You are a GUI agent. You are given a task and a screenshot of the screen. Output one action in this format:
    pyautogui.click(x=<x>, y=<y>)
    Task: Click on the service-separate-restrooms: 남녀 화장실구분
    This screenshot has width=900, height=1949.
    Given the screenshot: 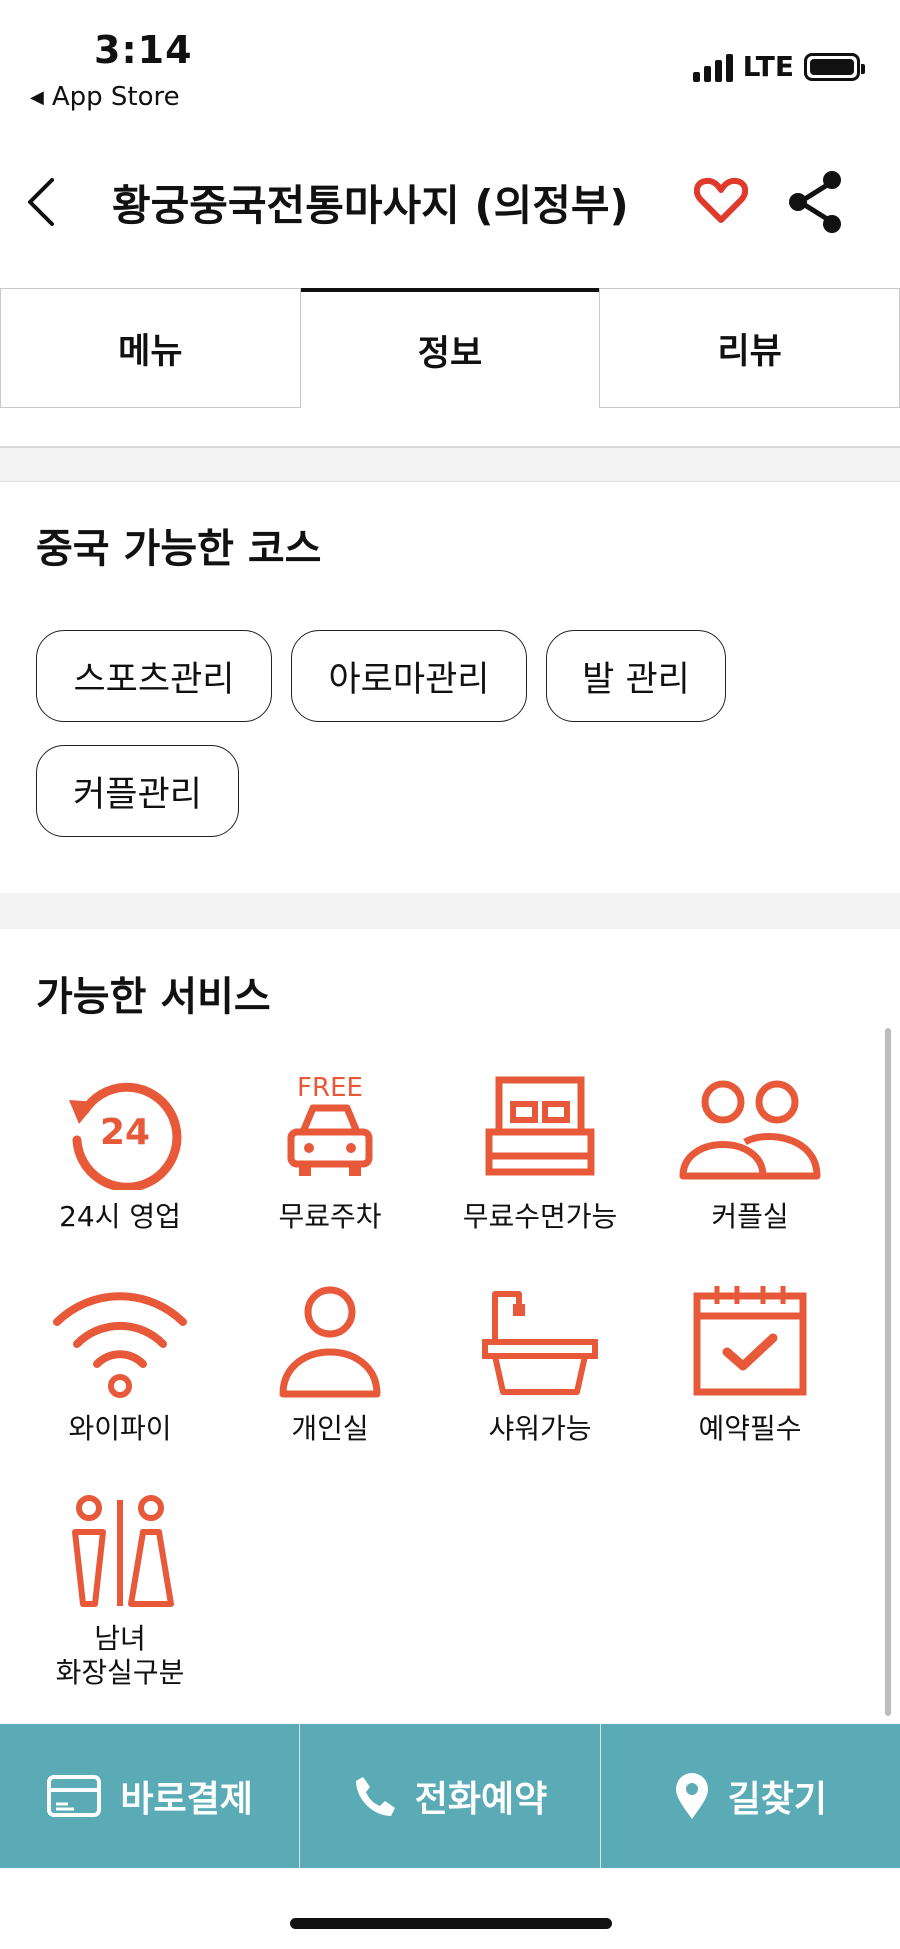 What is the action you would take?
    pyautogui.click(x=120, y=1591)
    